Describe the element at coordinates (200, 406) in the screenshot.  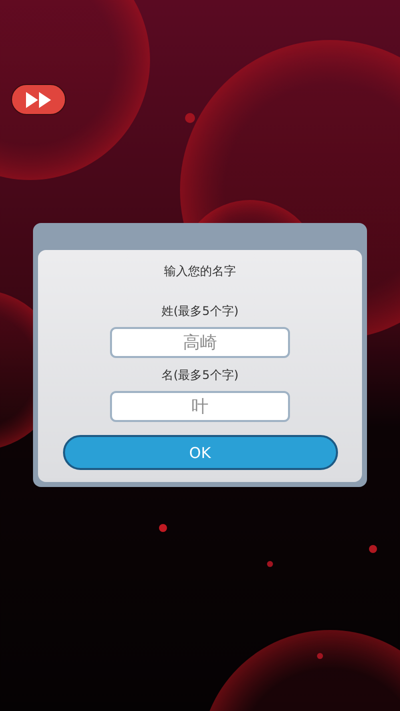
I see `name-field: 叶` at that location.